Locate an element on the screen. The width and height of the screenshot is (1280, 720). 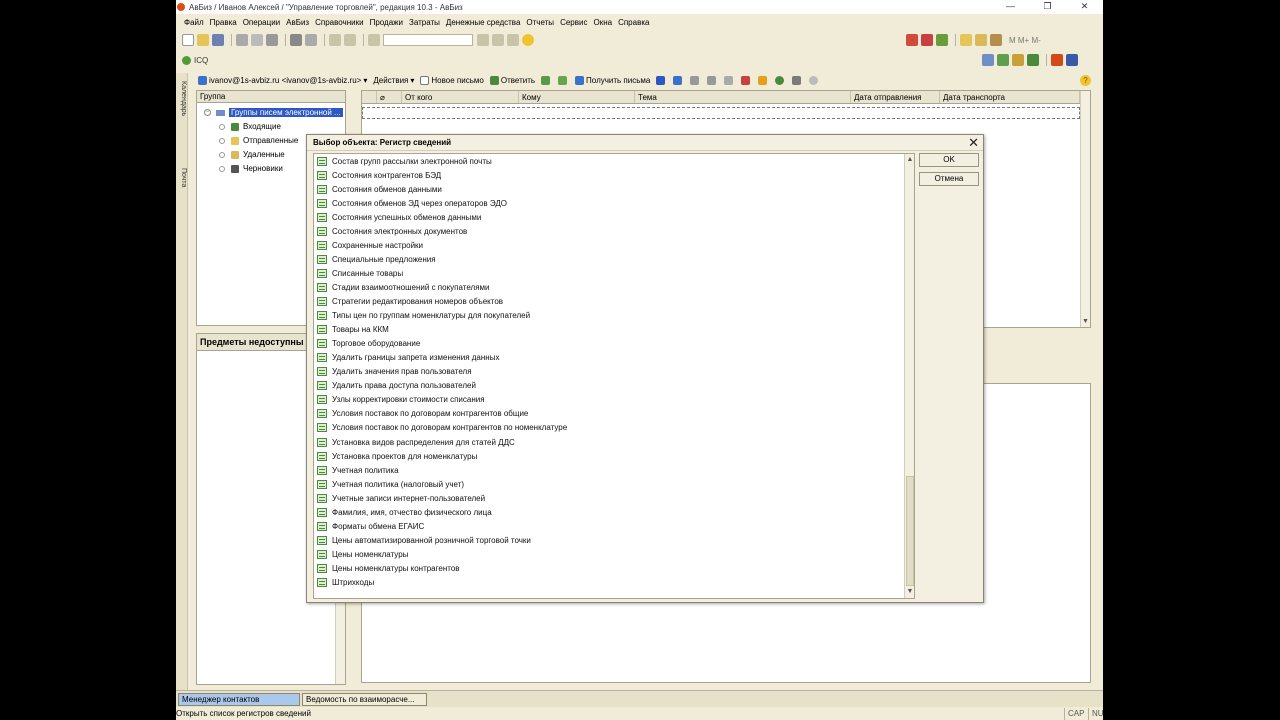
preview-icon is located at coordinates (311, 40).